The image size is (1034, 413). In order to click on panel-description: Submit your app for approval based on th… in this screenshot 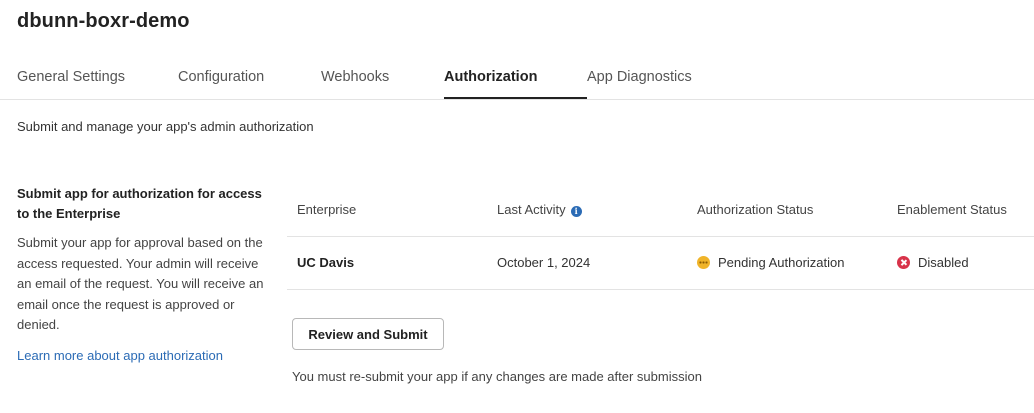, I will do `click(140, 283)`.